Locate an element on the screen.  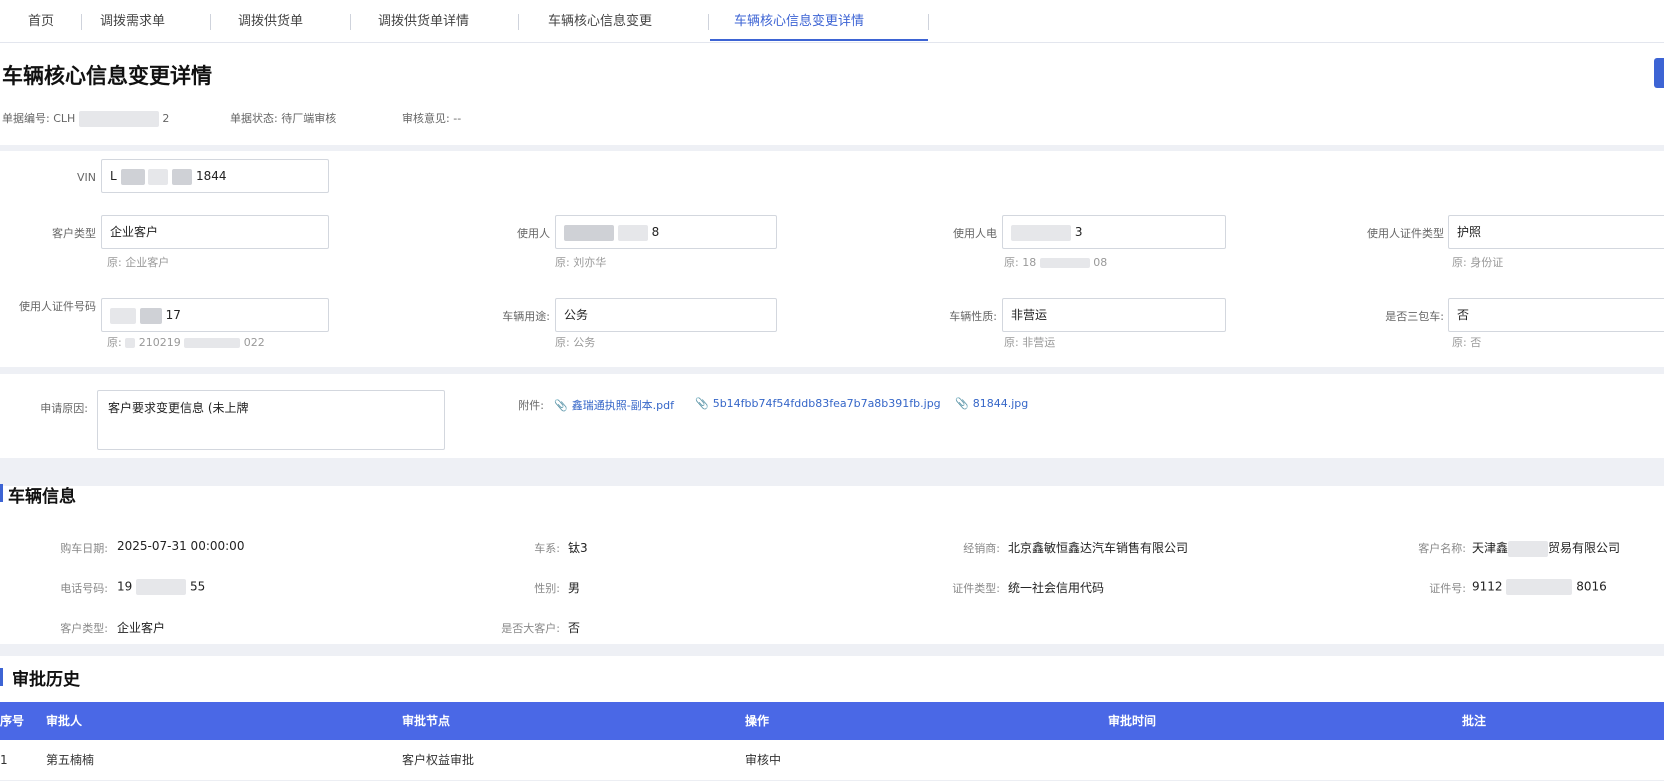
attachment-link: 📎 81844.jpg is located at coordinates (991, 403).